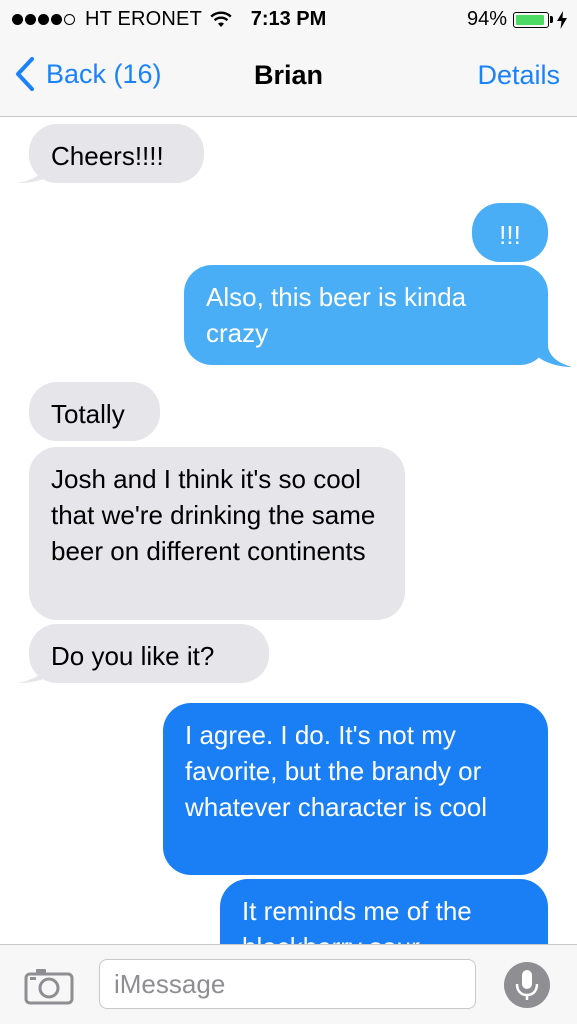 Image resolution: width=577 pixels, height=1024 pixels. What do you see at coordinates (384, 911) in the screenshot?
I see `message-bubble-outgoing: It reminds me of the blackberry sour` at bounding box center [384, 911].